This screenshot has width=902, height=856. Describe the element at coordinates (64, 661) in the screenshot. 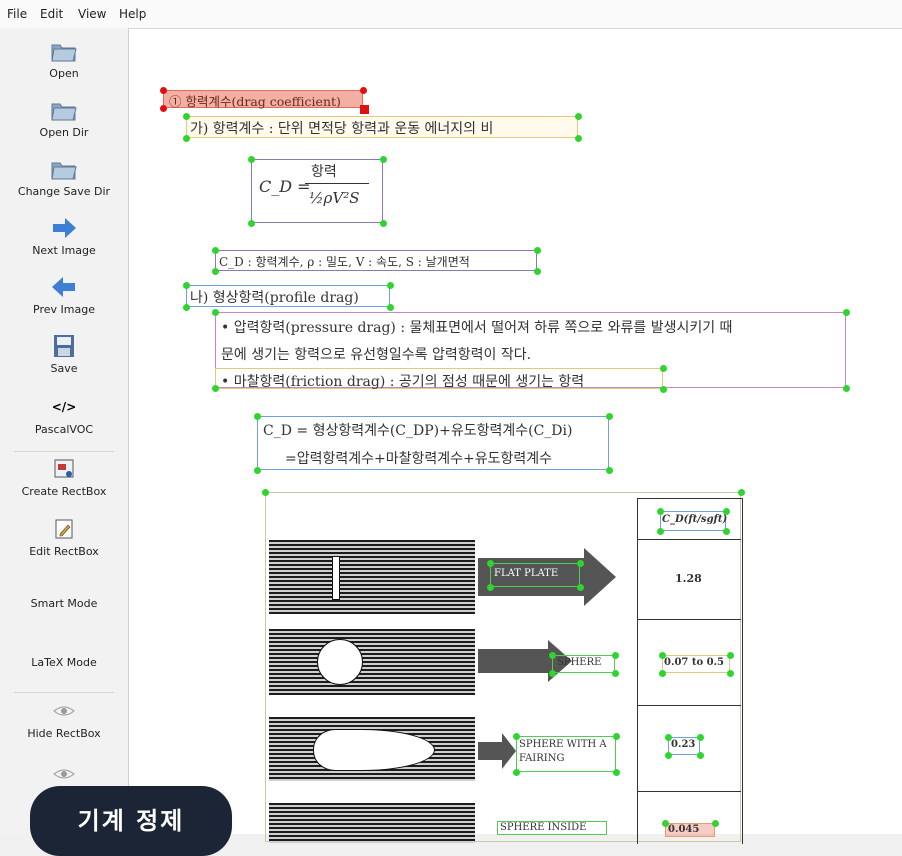

I see `latex-mode-button: LaTeX Mode` at that location.